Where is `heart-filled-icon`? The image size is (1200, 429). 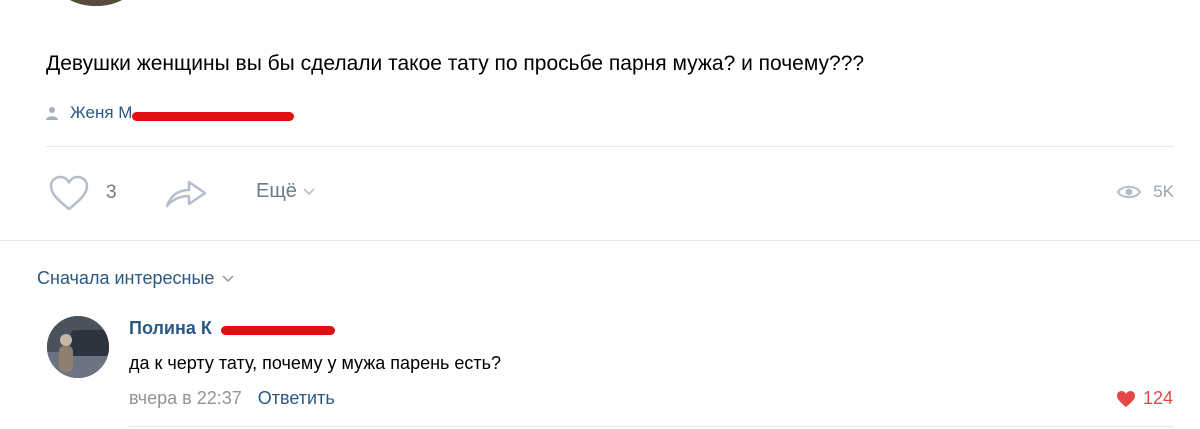
heart-filled-icon is located at coordinates (1125, 398).